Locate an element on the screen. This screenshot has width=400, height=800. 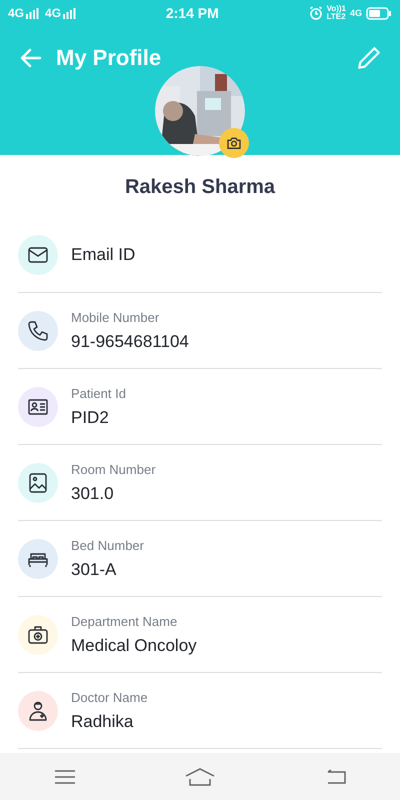
field-label: Department Name is located at coordinates (124, 621).